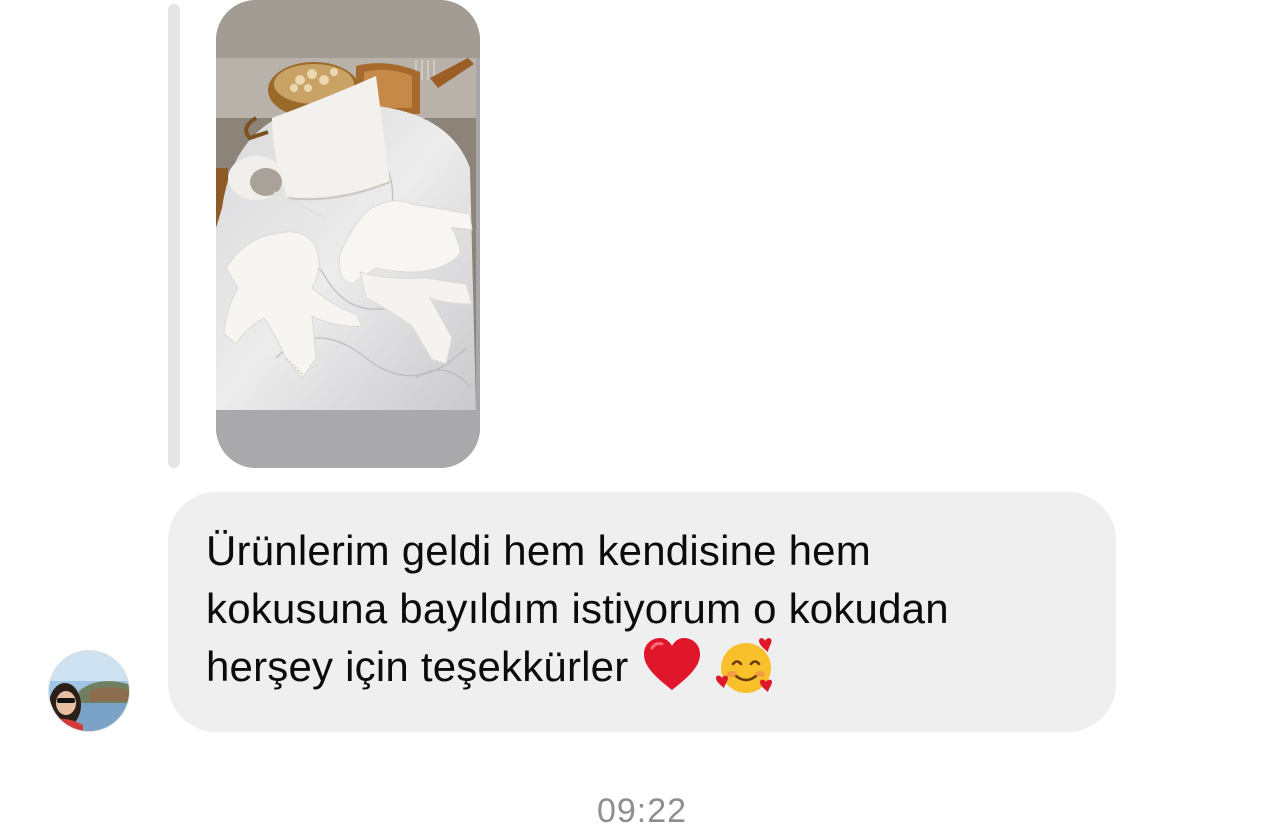 The width and height of the screenshot is (1284, 838). I want to click on sender-avatar, so click(89, 691).